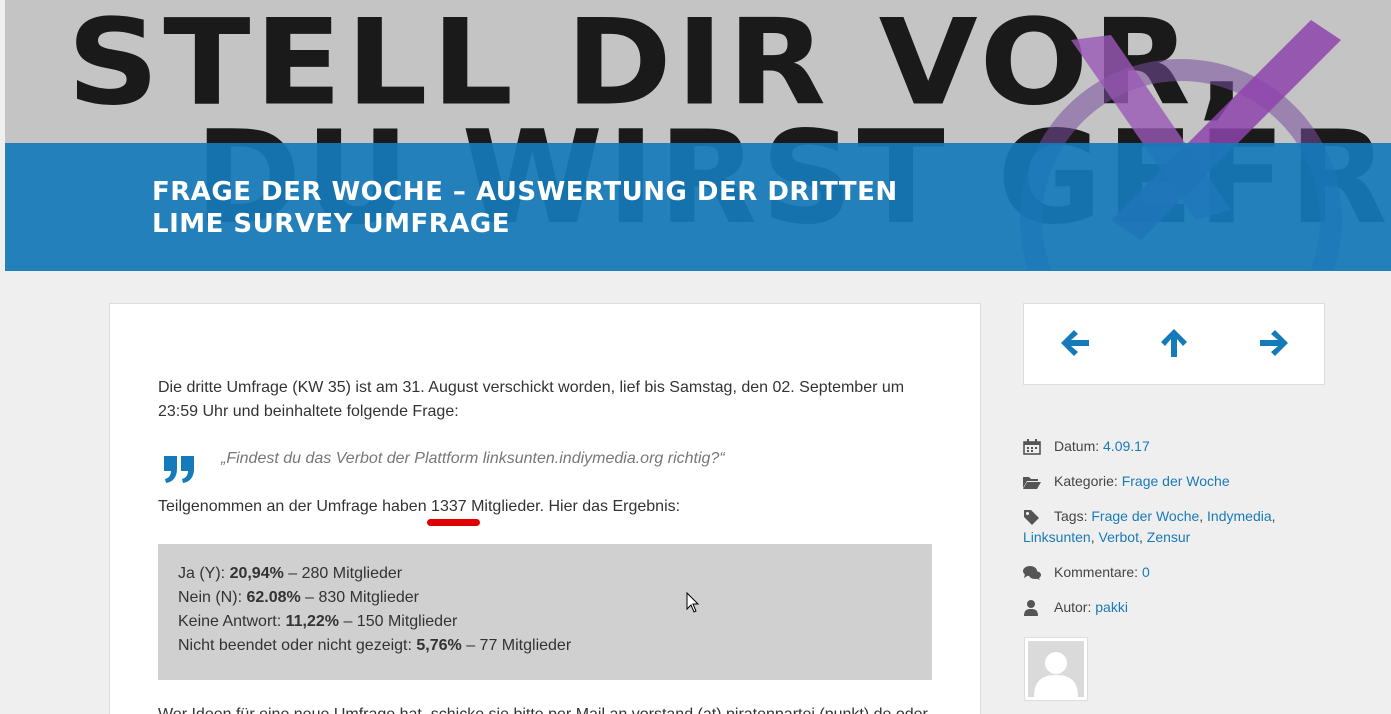 This screenshot has width=1391, height=714. What do you see at coordinates (1146, 572) in the screenshot?
I see `comments-link: 0` at bounding box center [1146, 572].